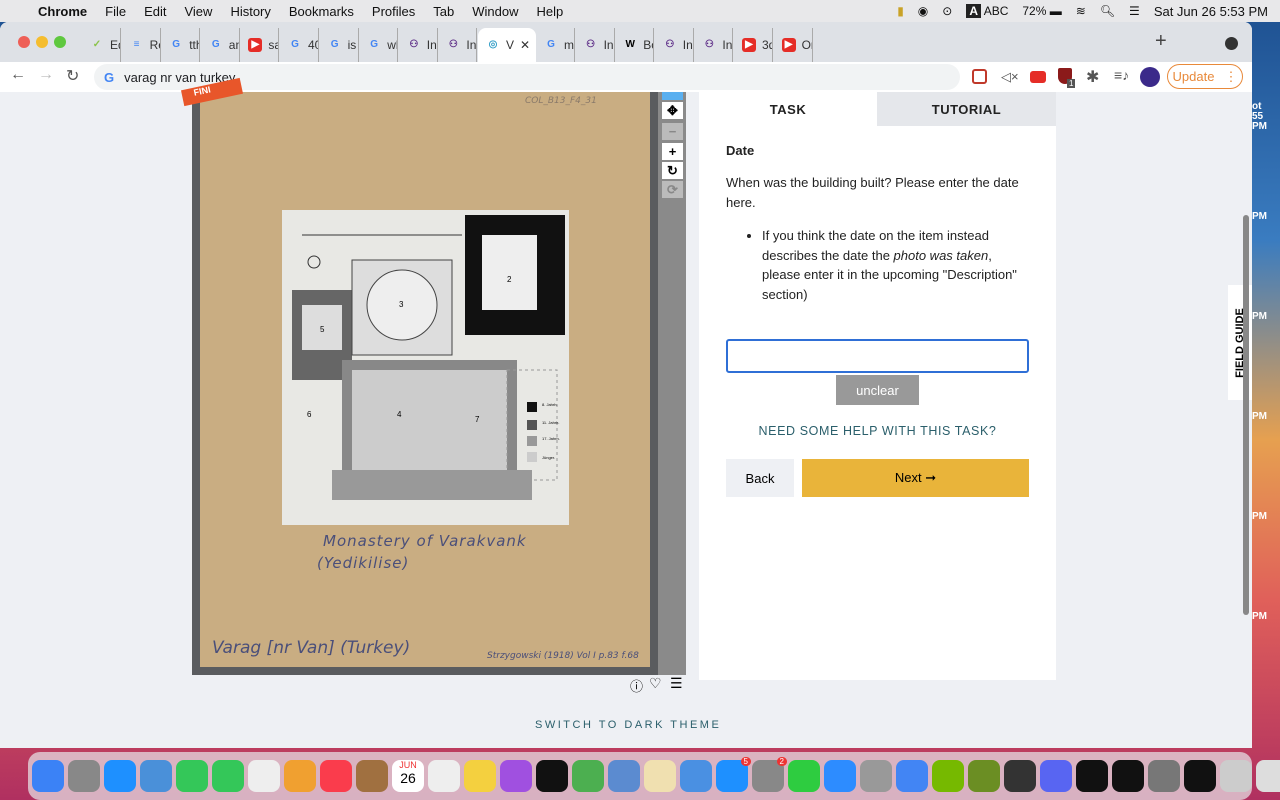  What do you see at coordinates (1161, 41) in the screenshot?
I see `new-tab-button: +` at bounding box center [1161, 41].